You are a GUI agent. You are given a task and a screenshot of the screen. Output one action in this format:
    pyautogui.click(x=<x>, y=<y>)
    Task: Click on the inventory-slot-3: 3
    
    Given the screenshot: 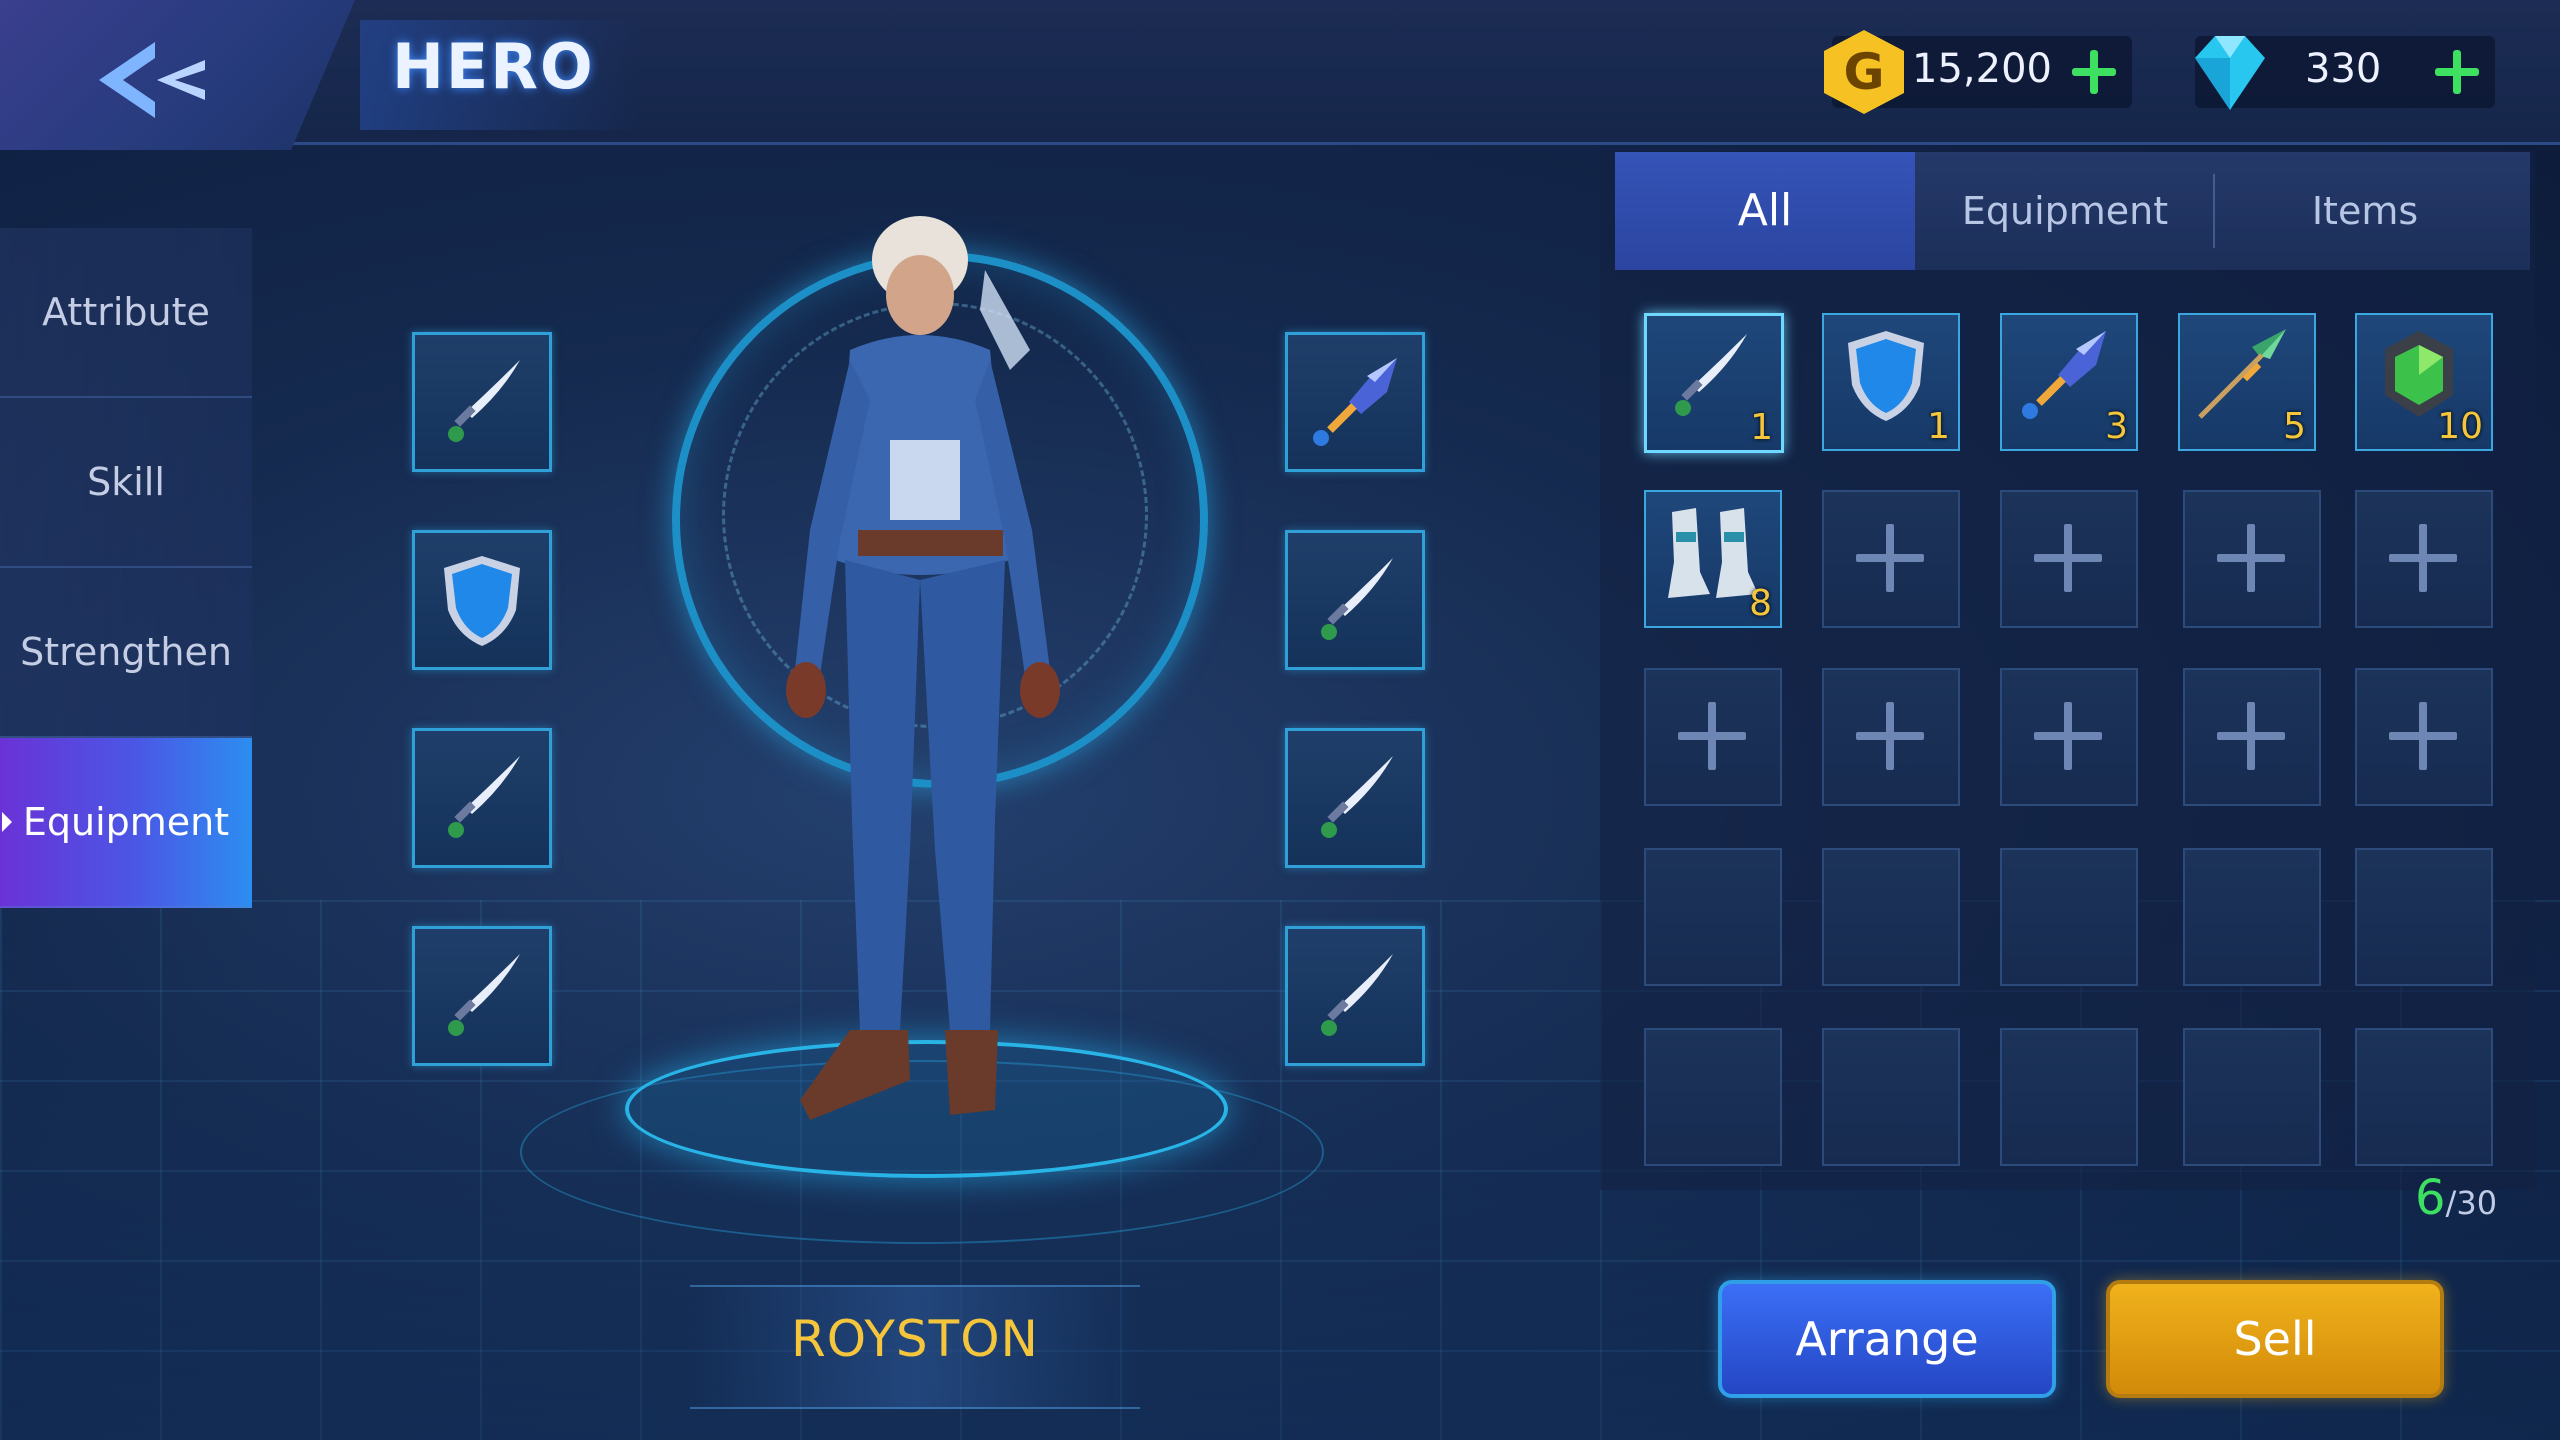 What is the action you would take?
    pyautogui.click(x=2069, y=382)
    